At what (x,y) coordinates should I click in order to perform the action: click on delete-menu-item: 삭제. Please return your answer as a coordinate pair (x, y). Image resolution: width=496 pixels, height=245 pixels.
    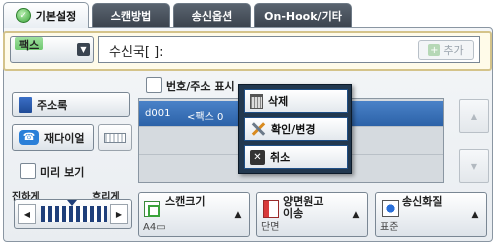
    Looking at the image, I should click on (296, 101).